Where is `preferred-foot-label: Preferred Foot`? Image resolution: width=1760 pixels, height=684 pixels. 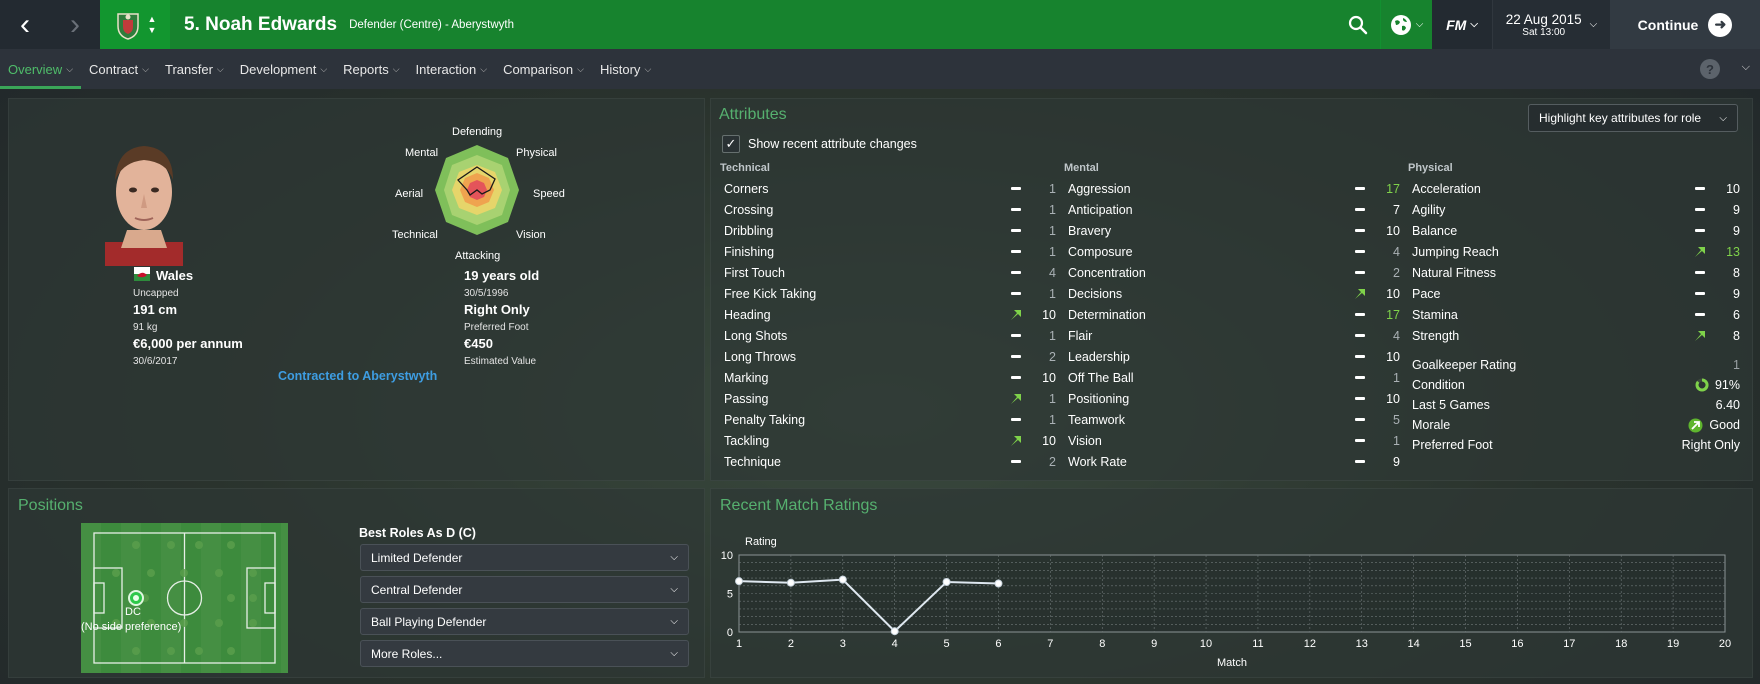
preferred-foot-label: Preferred Foot is located at coordinates (496, 327).